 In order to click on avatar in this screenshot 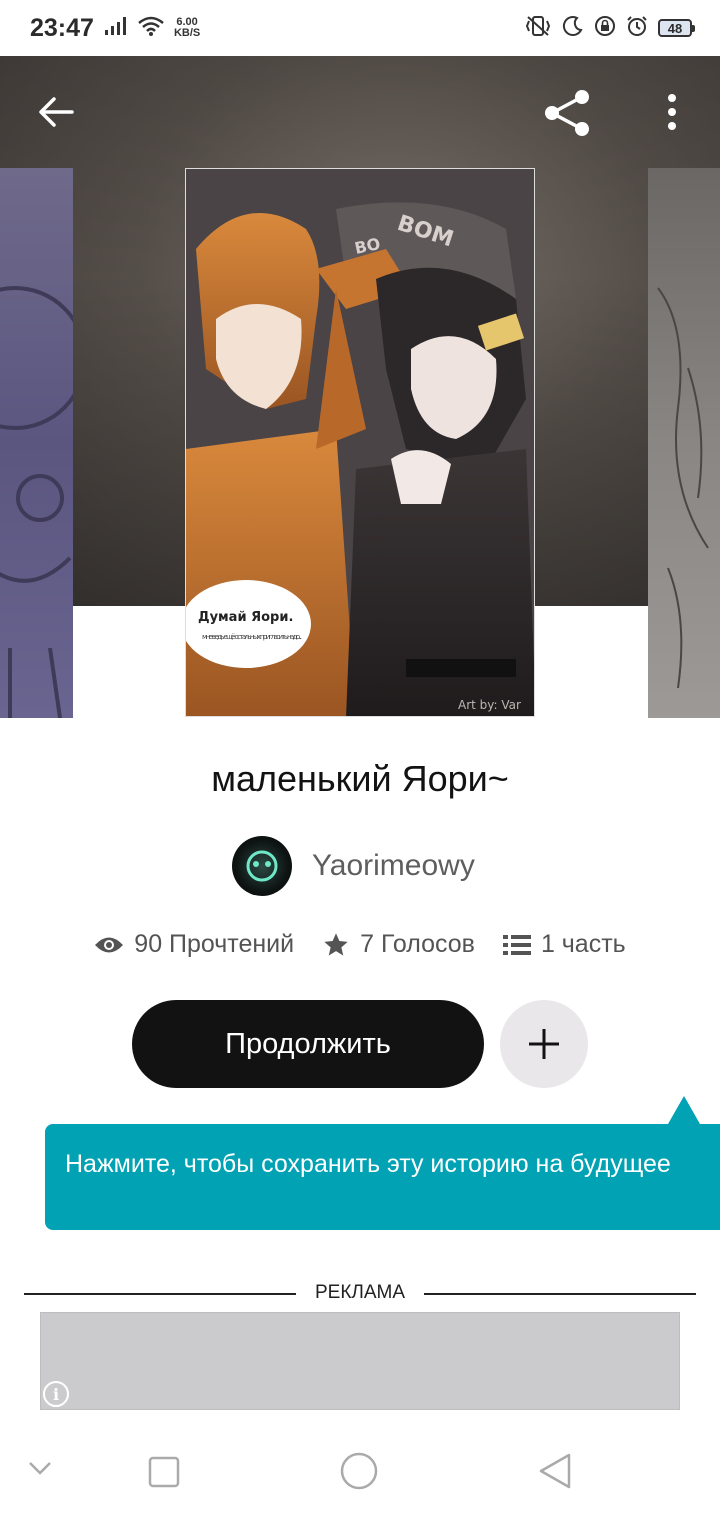, I will do `click(262, 866)`.